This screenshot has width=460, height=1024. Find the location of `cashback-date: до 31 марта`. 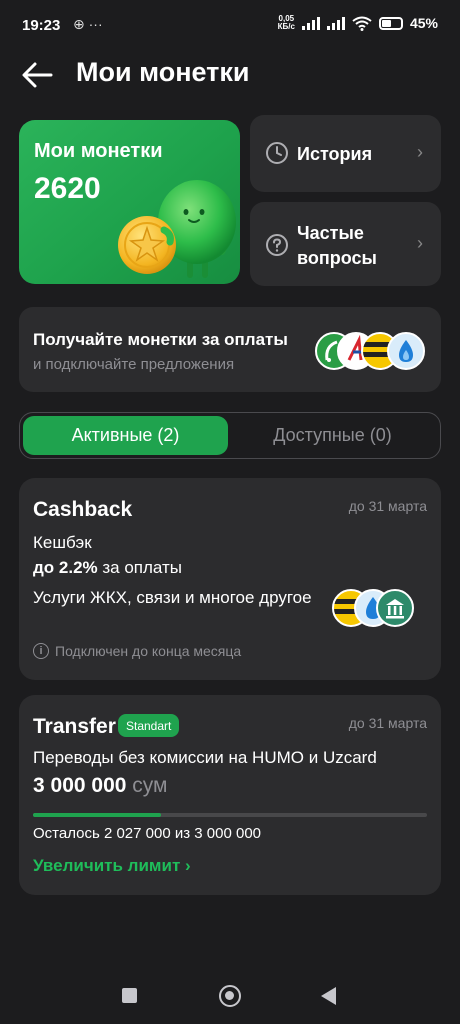

cashback-date: до 31 марта is located at coordinates (387, 506).